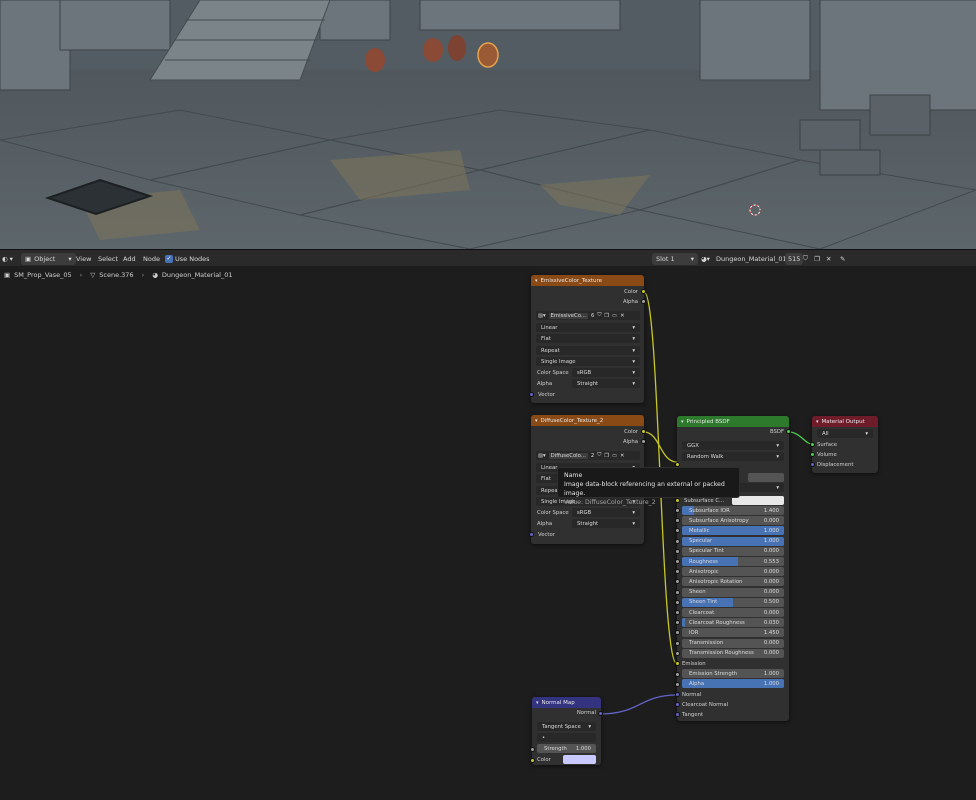 The height and width of the screenshot is (800, 976). Describe the element at coordinates (606, 455) in the screenshot. I see `duplicate-icon: ❐` at that location.